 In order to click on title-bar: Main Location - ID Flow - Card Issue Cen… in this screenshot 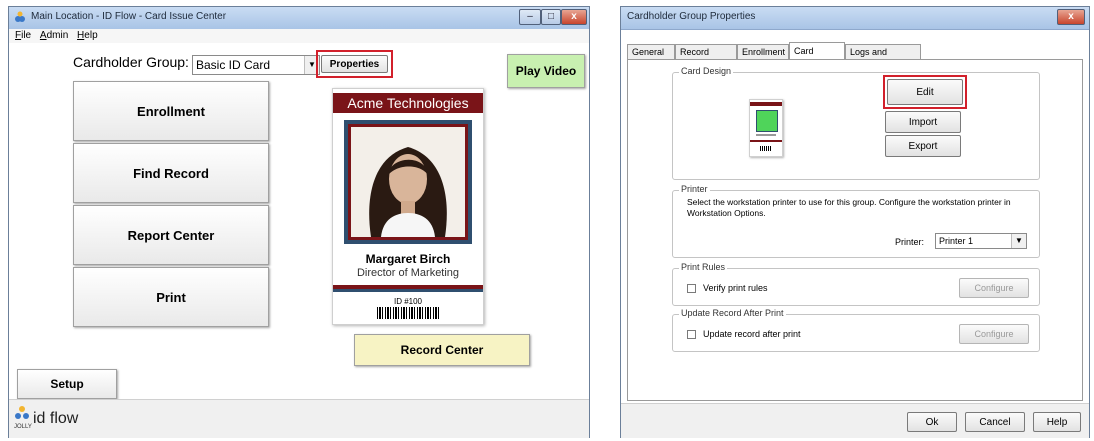, I will do `click(299, 18)`.